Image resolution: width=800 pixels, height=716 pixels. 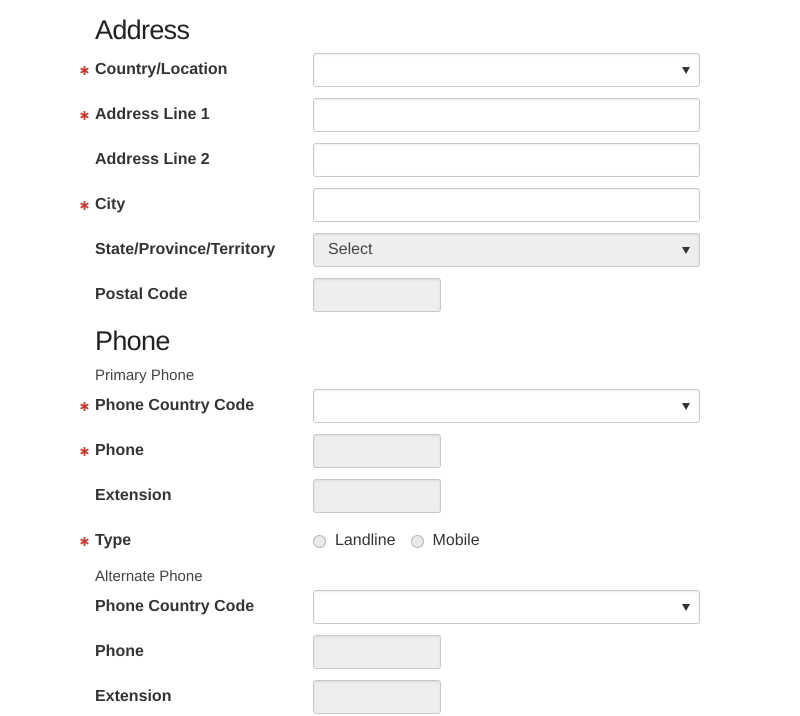 I want to click on subsection-label: Alternate Phone, so click(x=149, y=577).